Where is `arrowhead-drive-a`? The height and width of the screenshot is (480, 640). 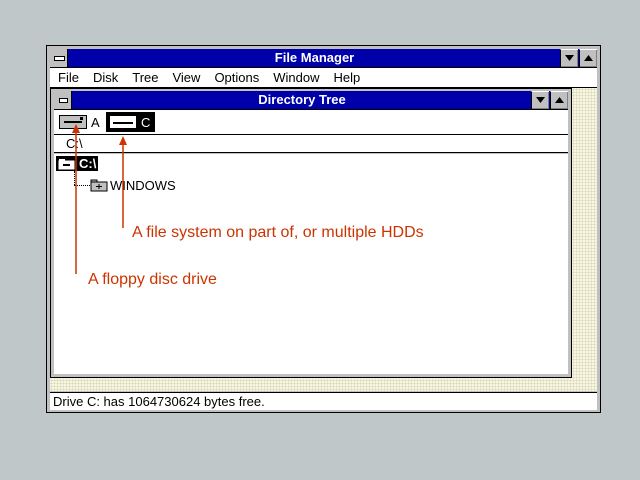 arrowhead-drive-a is located at coordinates (76, 128).